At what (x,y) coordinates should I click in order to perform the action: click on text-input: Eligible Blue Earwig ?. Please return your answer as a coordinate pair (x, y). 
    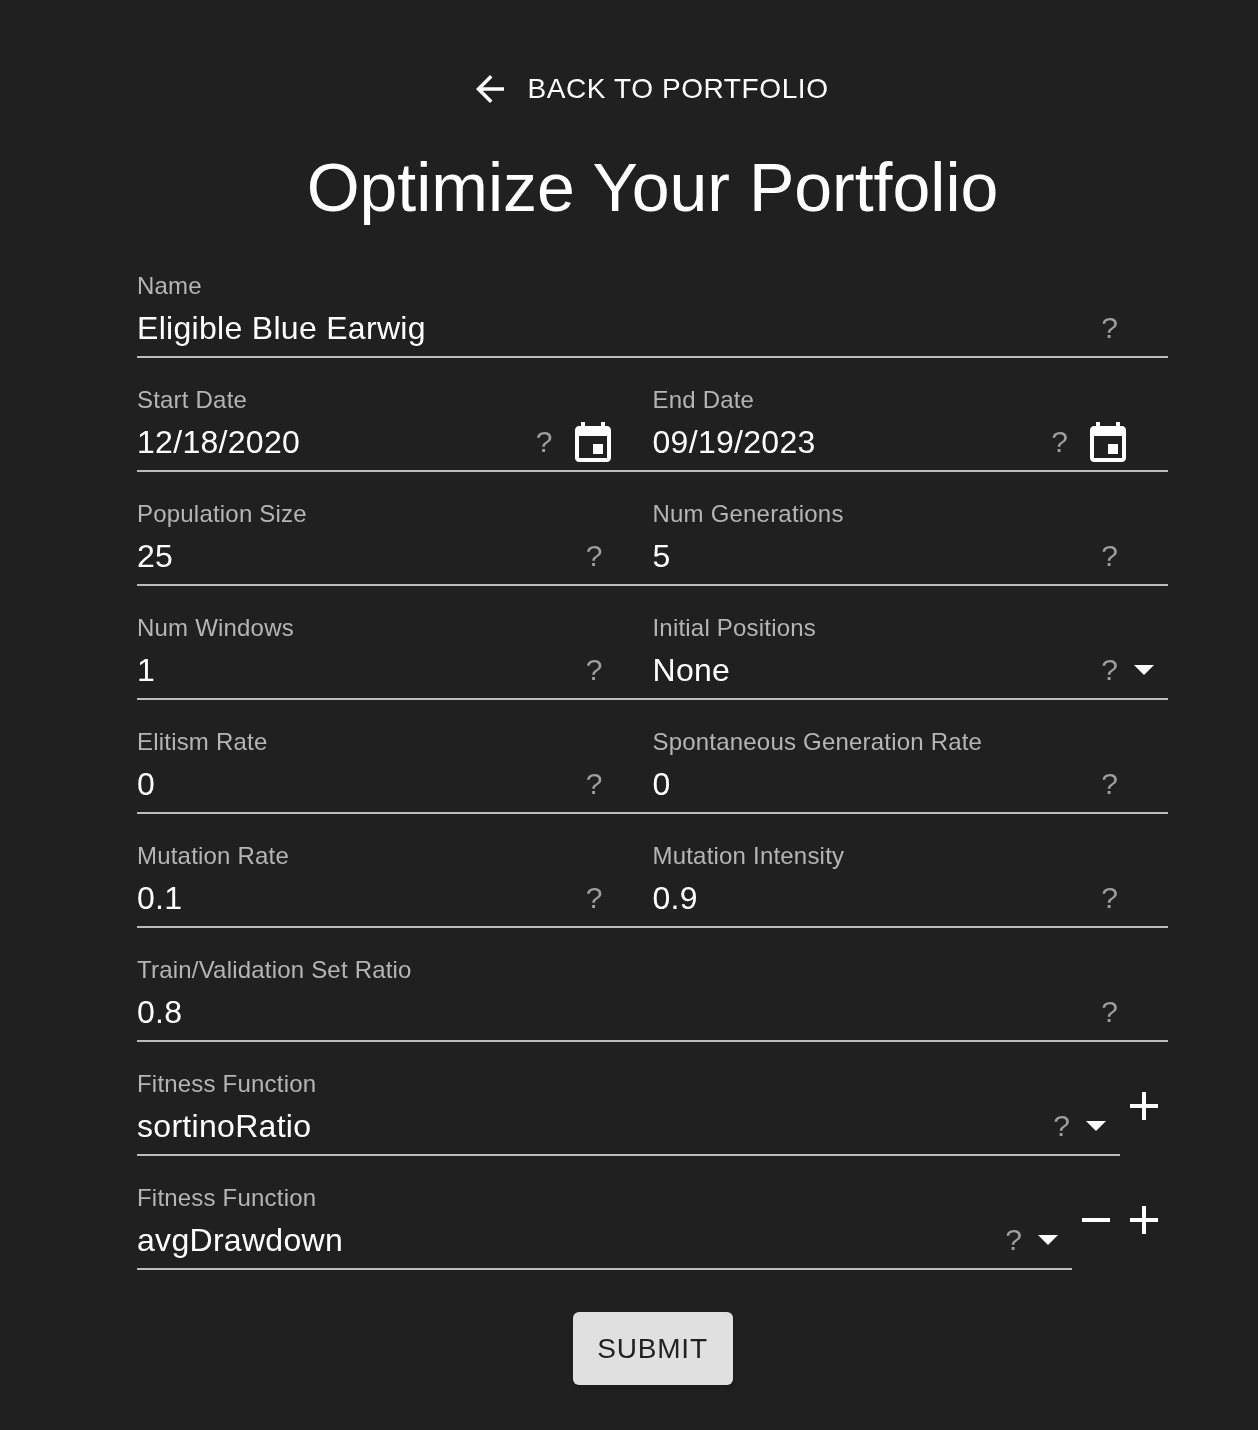
    Looking at the image, I should click on (652, 333).